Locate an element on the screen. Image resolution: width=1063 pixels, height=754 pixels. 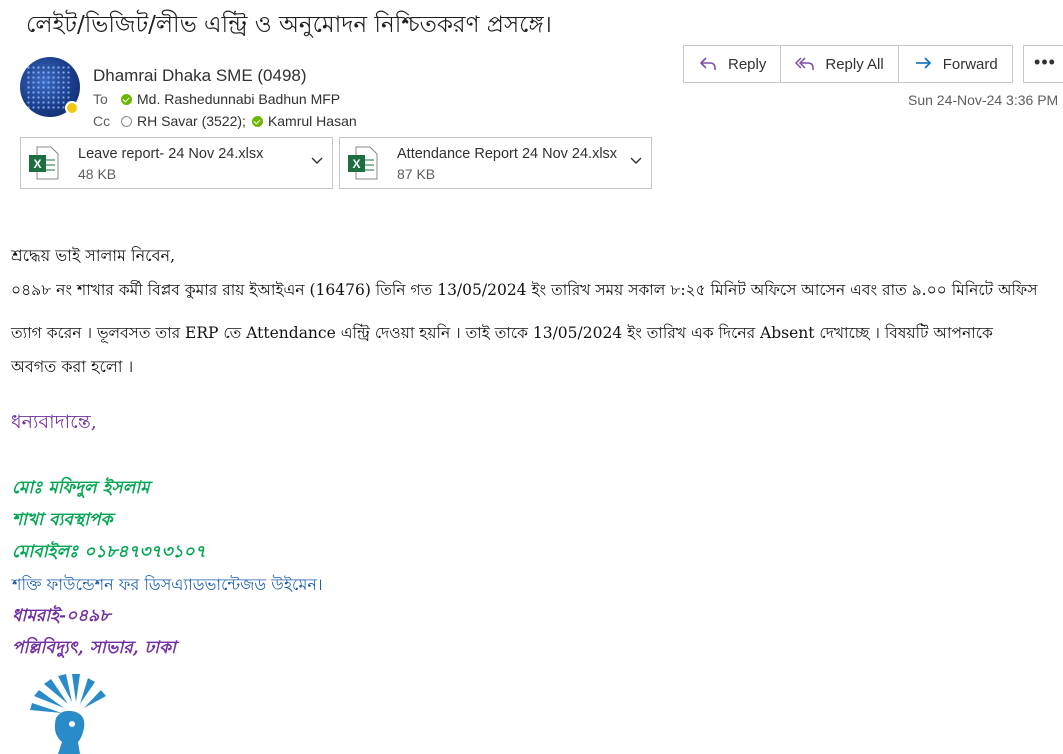
forward-icon is located at coordinates (923, 63).